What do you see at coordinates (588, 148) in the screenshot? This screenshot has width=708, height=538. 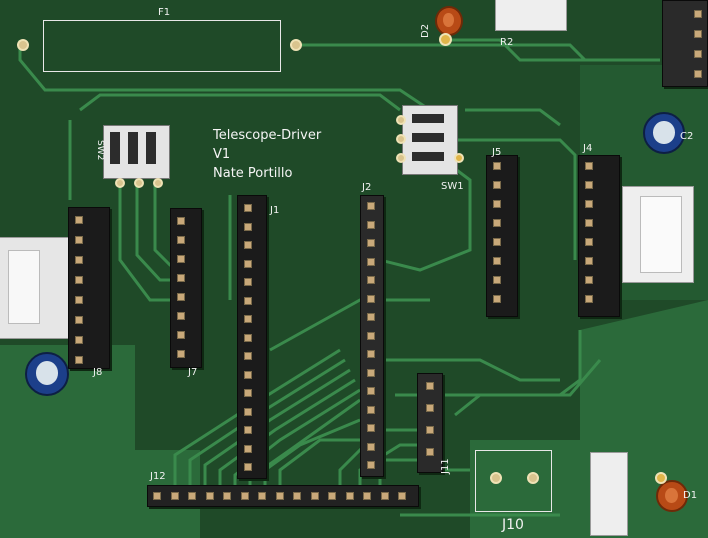 I see `label-j4: J4` at bounding box center [588, 148].